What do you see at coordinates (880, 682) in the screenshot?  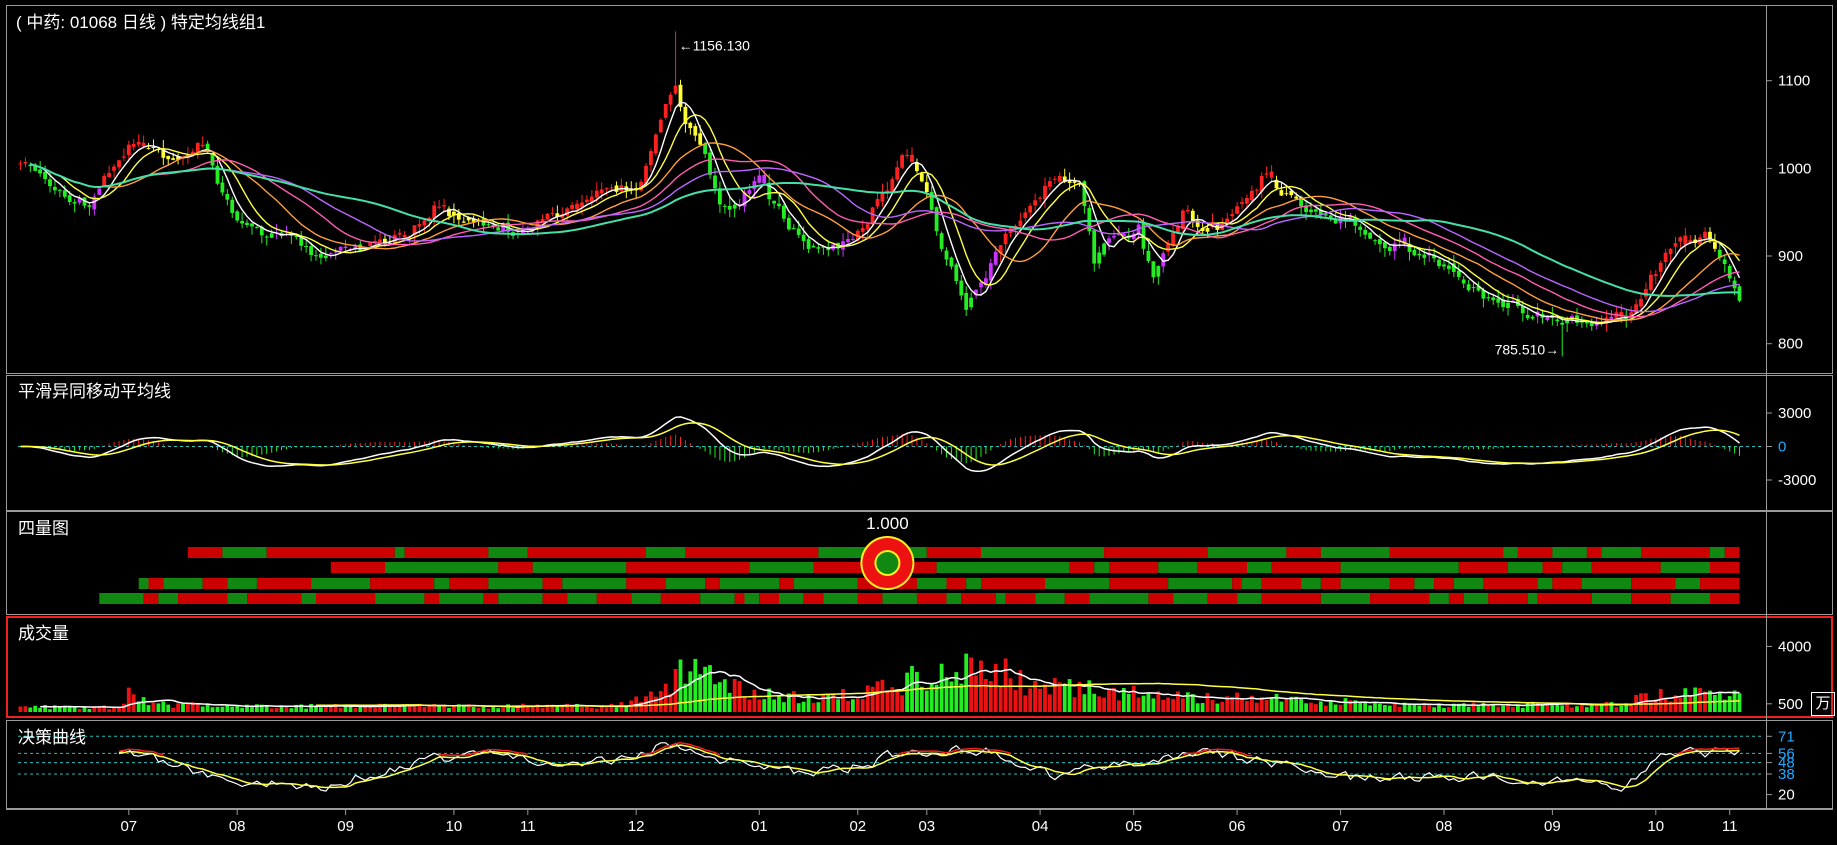 I see `volume-panel` at bounding box center [880, 682].